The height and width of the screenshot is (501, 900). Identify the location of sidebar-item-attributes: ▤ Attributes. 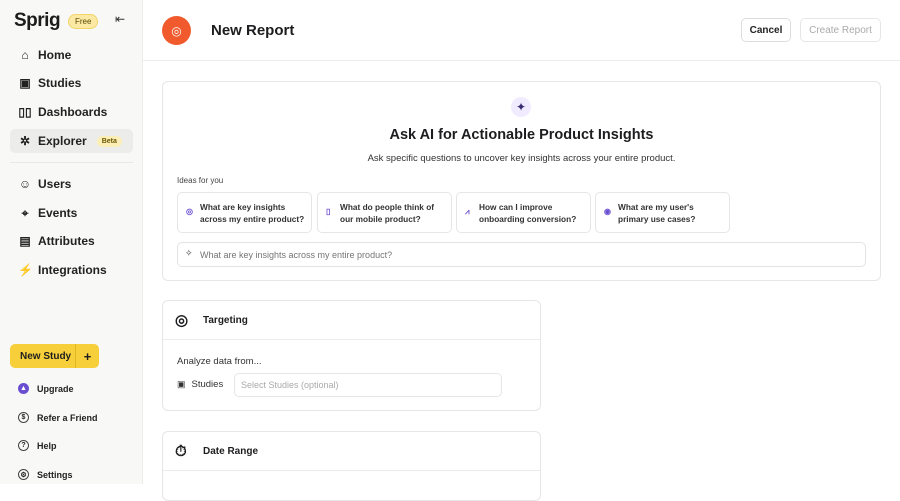
(71, 241).